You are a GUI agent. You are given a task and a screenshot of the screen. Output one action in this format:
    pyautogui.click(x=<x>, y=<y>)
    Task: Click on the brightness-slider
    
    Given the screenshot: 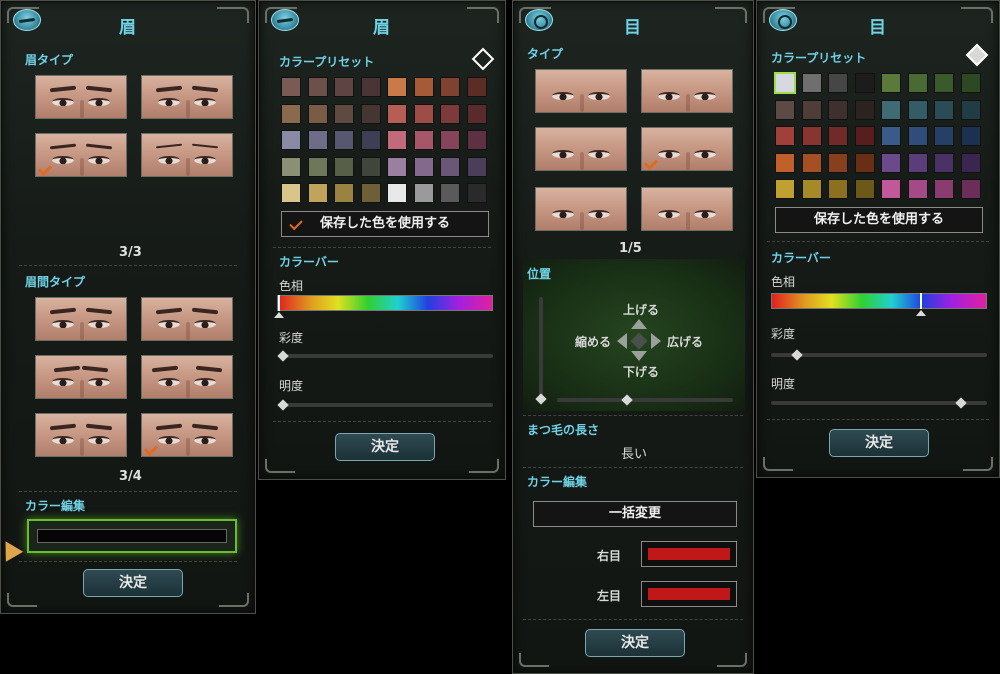 What is the action you would take?
    pyautogui.click(x=386, y=405)
    